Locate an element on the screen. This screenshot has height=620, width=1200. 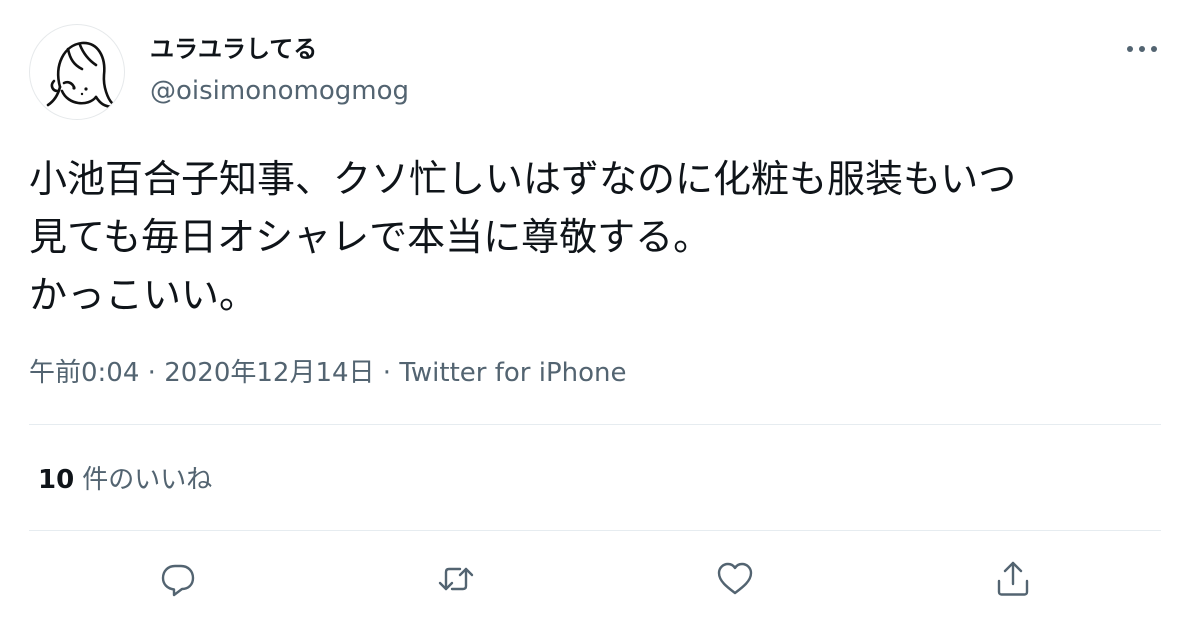
share-button is located at coordinates (1013, 579).